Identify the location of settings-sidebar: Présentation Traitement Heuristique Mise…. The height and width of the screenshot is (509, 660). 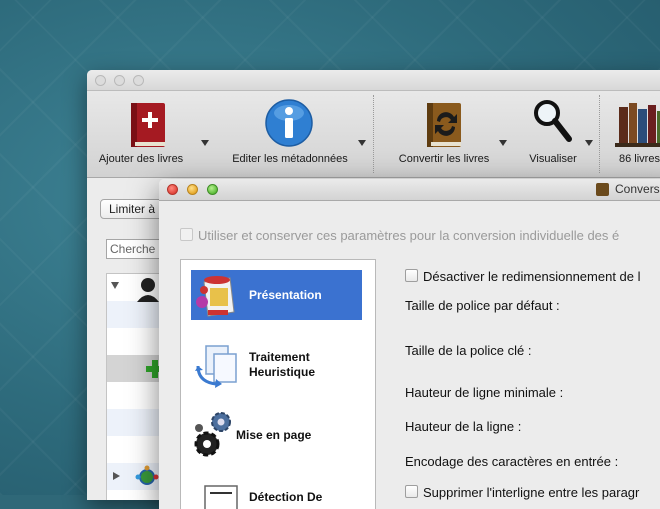
(278, 384).